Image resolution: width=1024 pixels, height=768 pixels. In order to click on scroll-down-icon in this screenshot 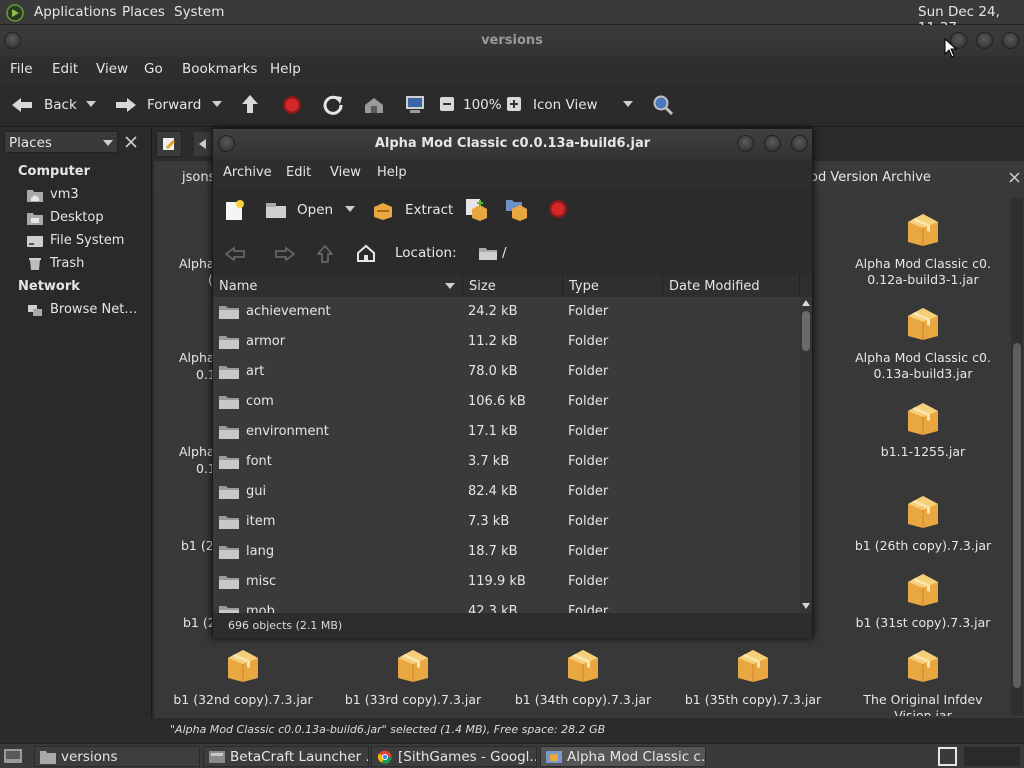, I will do `click(806, 606)`.